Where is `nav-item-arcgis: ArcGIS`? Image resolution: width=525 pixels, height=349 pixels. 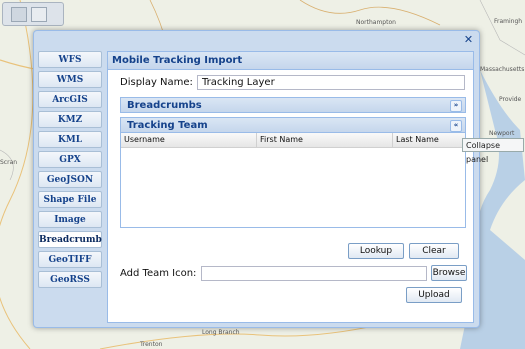
nav-item-arcgis: ArcGIS is located at coordinates (70, 99).